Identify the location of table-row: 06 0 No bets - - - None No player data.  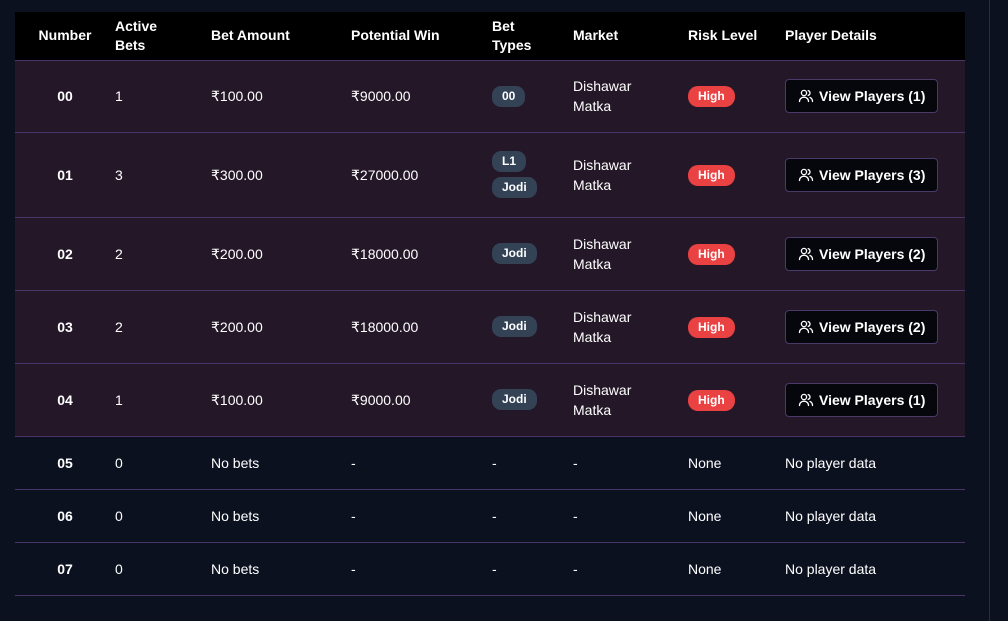
(490, 515).